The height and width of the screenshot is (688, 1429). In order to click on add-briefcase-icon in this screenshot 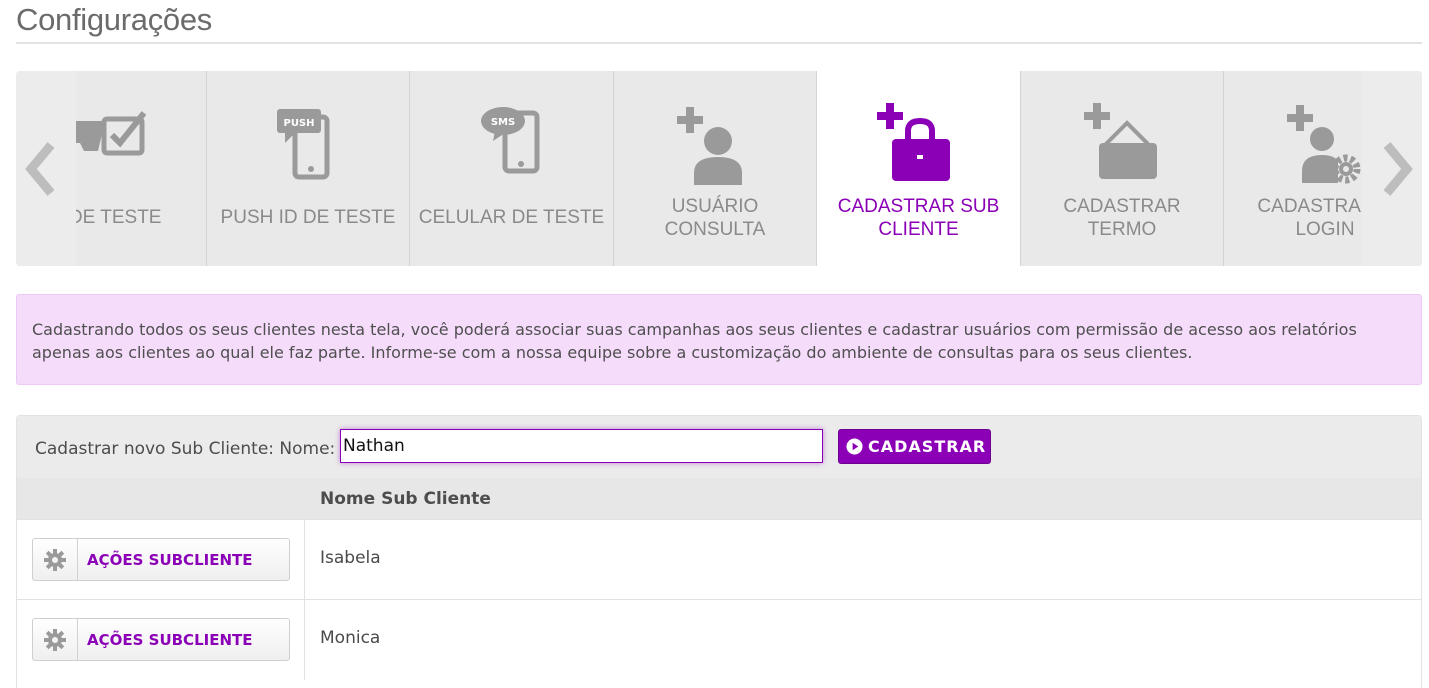, I will do `click(913, 142)`.